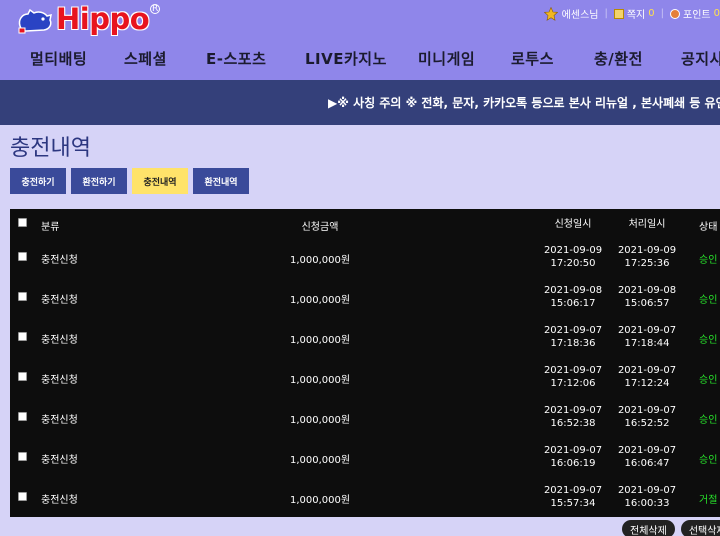  Describe the element at coordinates (155, 9) in the screenshot. I see `registered-mark: R` at that location.